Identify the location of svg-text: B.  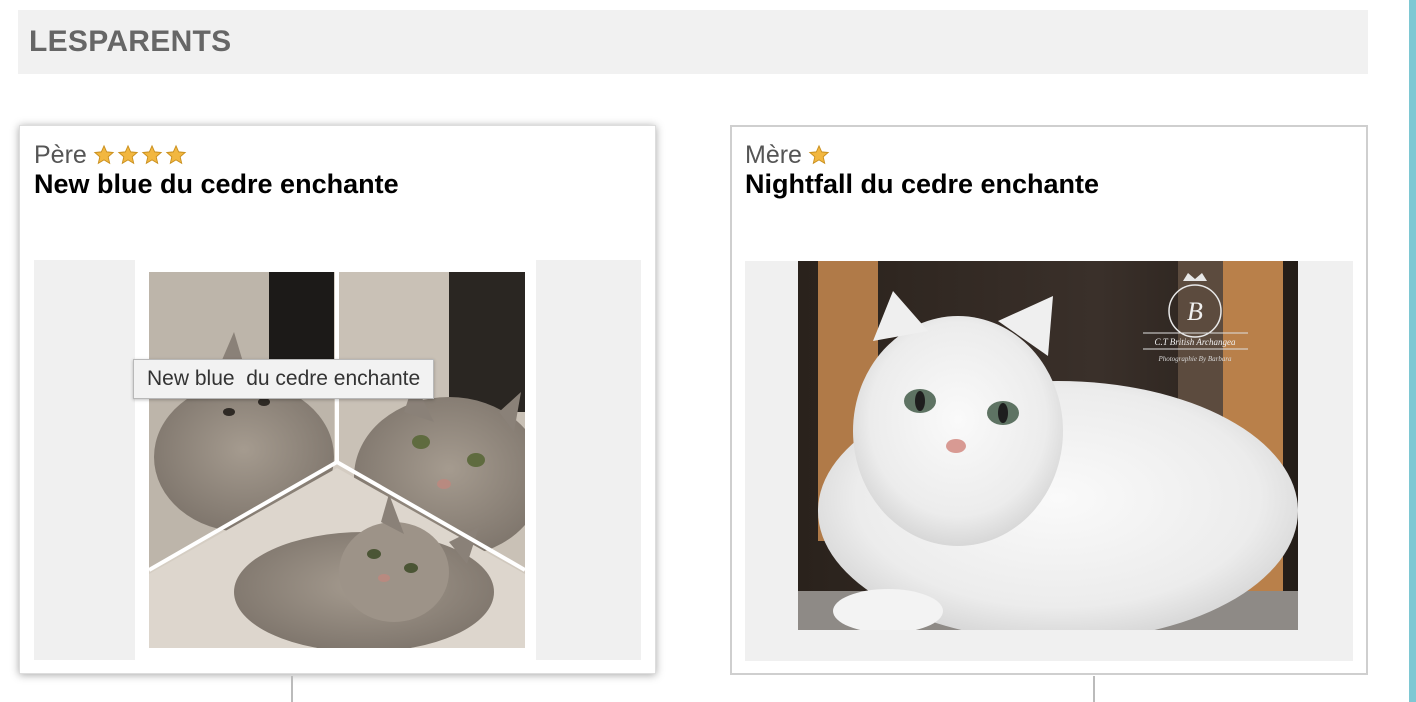
(1195, 311).